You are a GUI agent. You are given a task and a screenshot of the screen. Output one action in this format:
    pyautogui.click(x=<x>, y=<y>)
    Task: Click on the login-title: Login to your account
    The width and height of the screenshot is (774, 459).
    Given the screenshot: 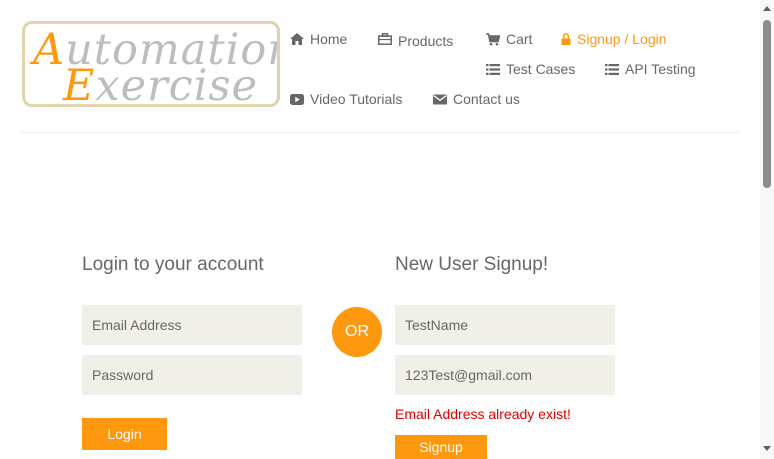 What is the action you would take?
    pyautogui.click(x=173, y=264)
    